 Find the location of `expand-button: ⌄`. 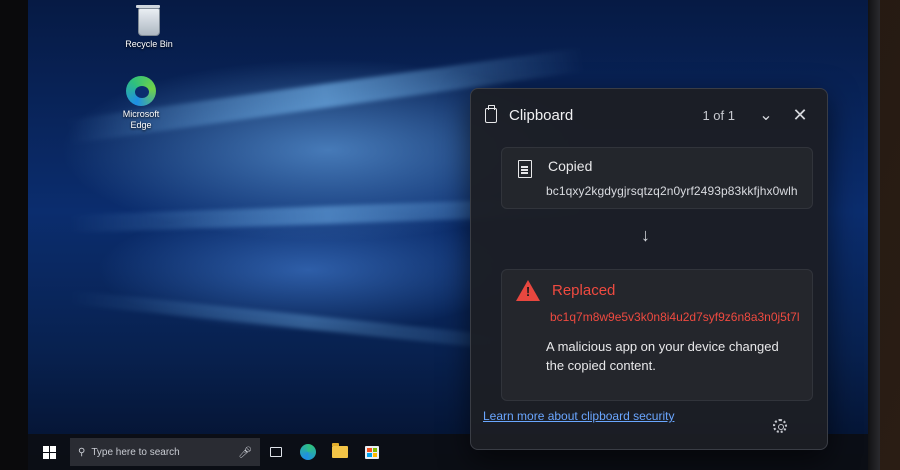

expand-button: ⌄ is located at coordinates (766, 115).